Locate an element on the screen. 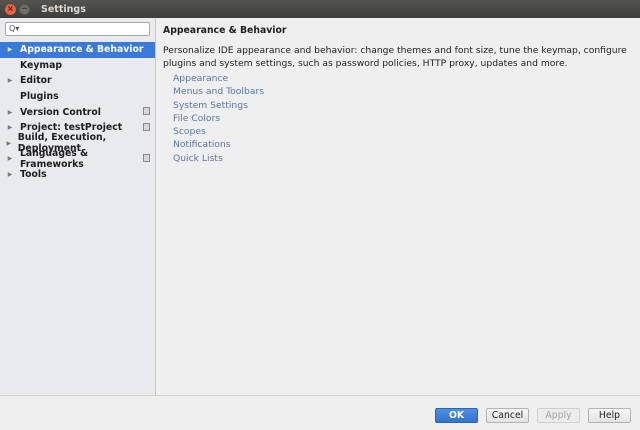 This screenshot has height=430, width=640. tree-item-keymap: Keymap is located at coordinates (77, 66).